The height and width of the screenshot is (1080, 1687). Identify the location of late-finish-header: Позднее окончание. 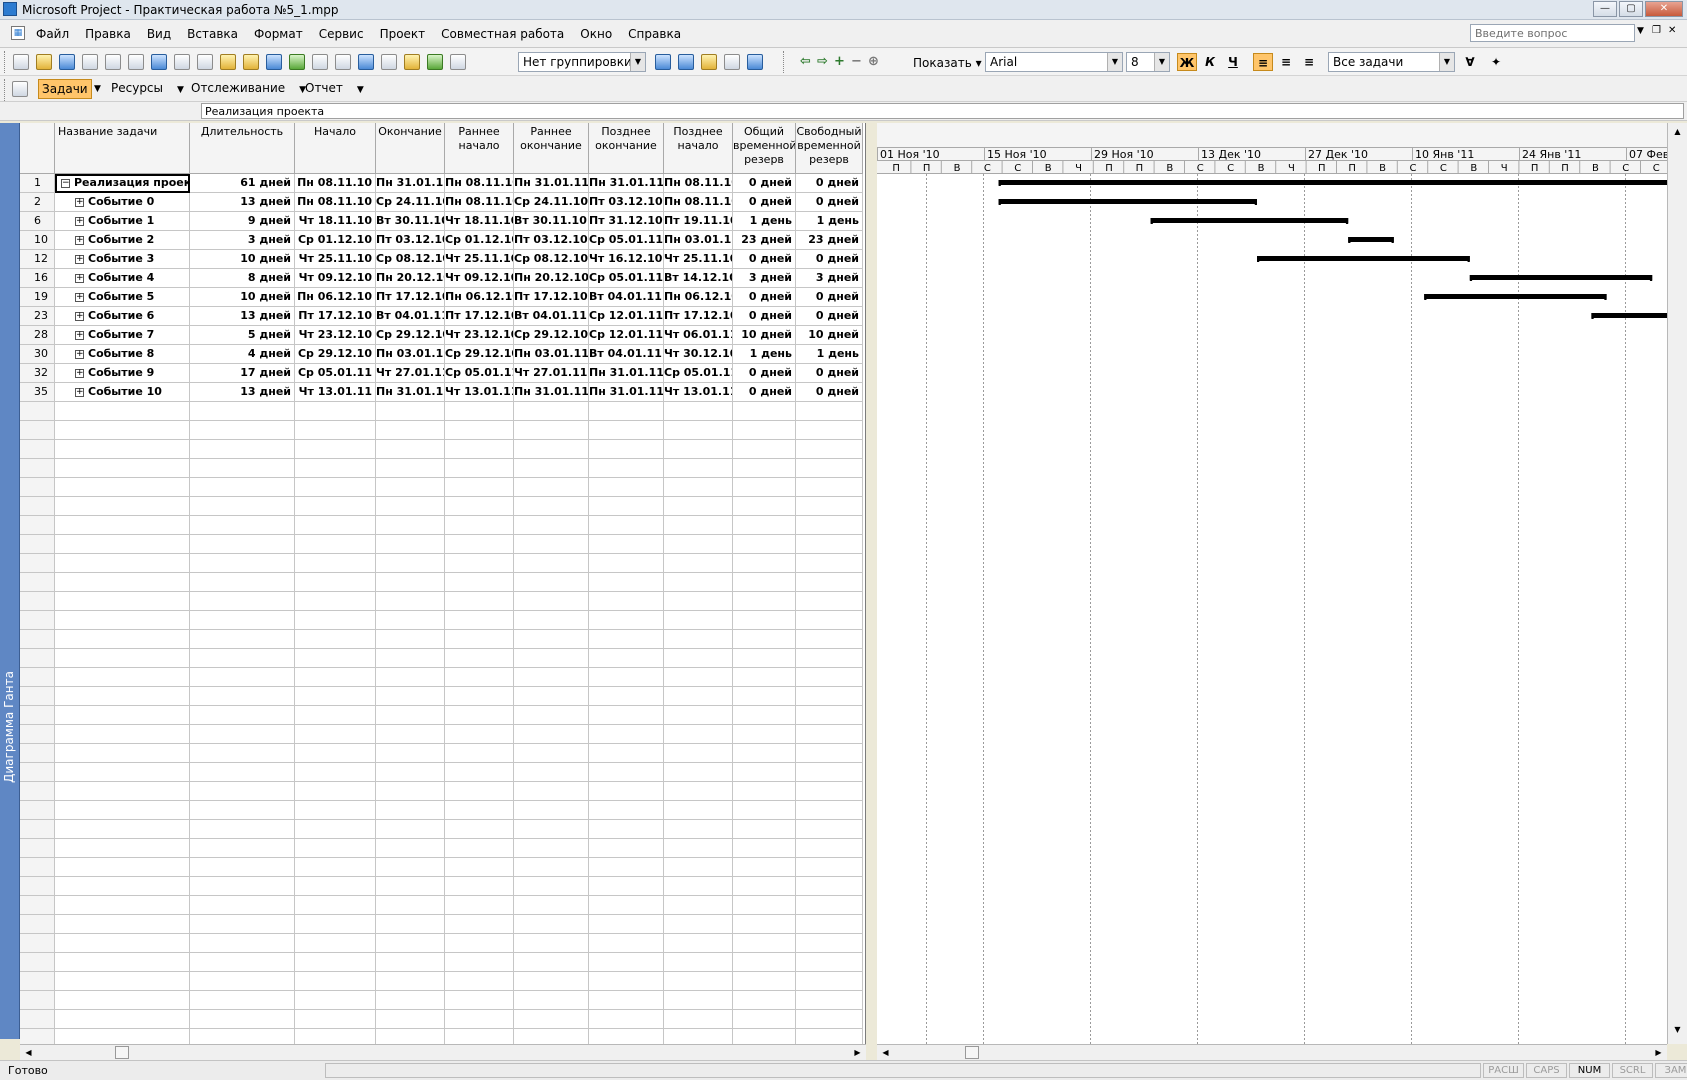
(626, 148).